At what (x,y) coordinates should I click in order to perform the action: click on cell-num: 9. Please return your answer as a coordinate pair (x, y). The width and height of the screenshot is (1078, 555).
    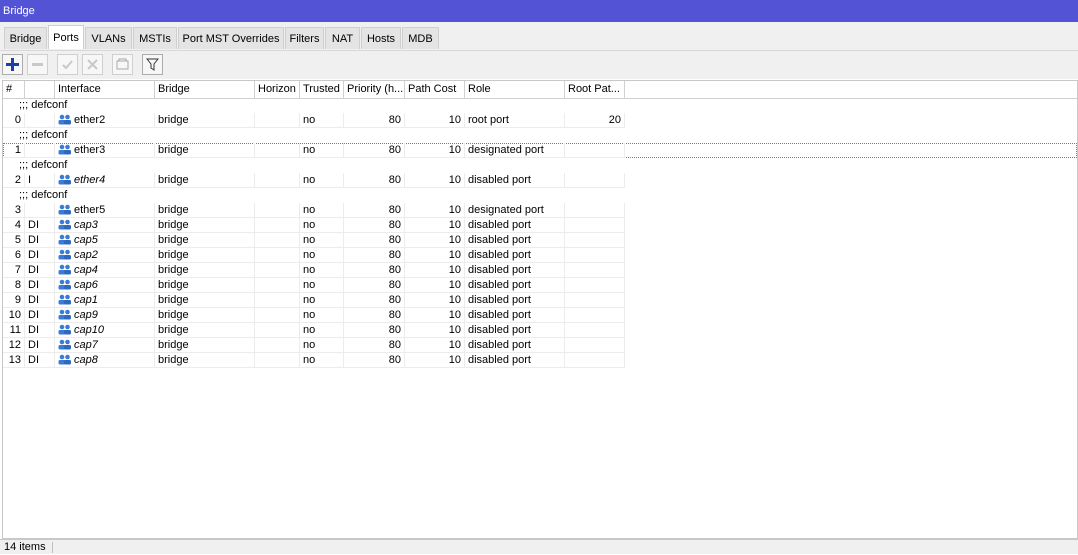
    Looking at the image, I should click on (14, 300).